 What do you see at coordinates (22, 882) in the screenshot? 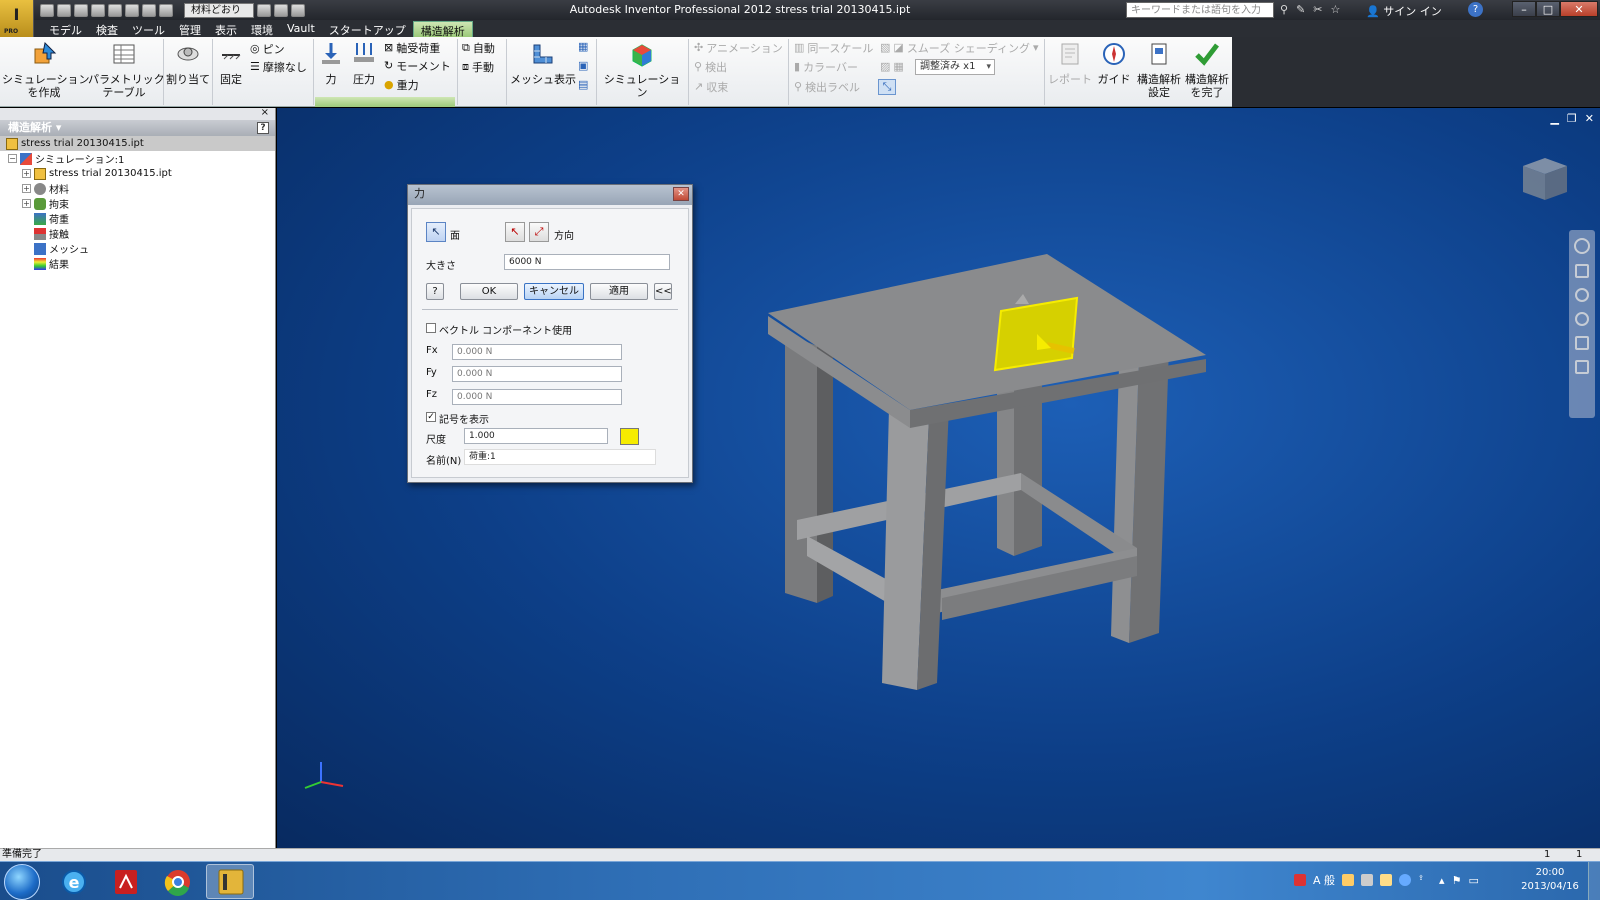
I see `start-button` at bounding box center [22, 882].